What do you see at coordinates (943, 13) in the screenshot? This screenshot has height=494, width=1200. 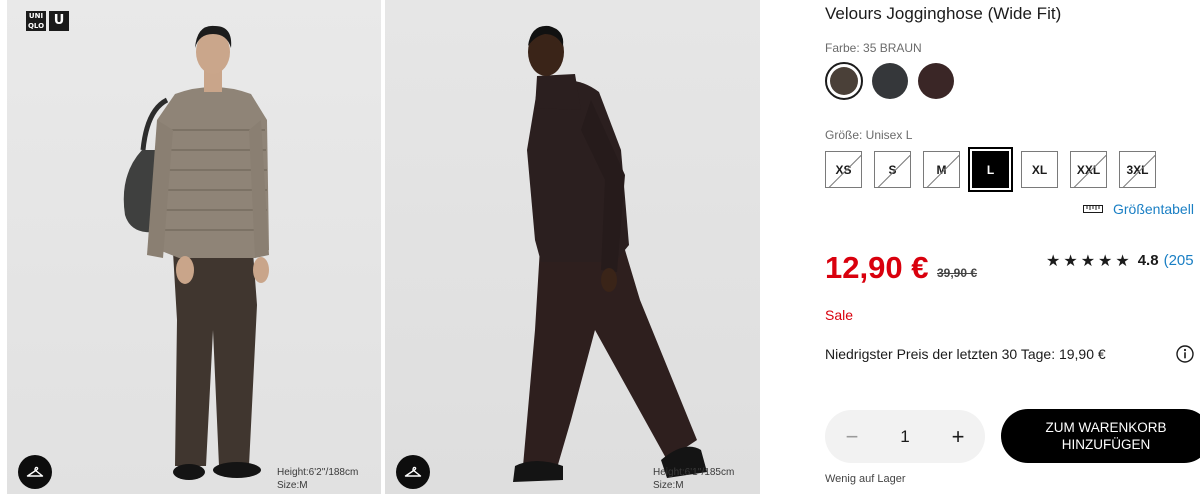 I see `product-title: Velours Jogginghose (Wide Fit)` at bounding box center [943, 13].